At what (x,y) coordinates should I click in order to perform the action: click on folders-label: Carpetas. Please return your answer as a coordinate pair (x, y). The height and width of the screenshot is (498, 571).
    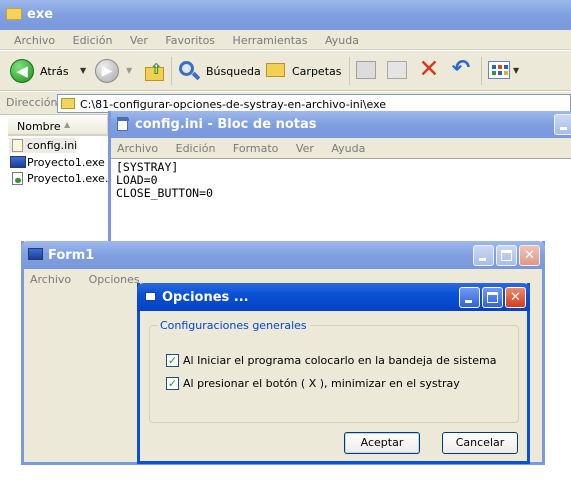
    Looking at the image, I should click on (317, 71).